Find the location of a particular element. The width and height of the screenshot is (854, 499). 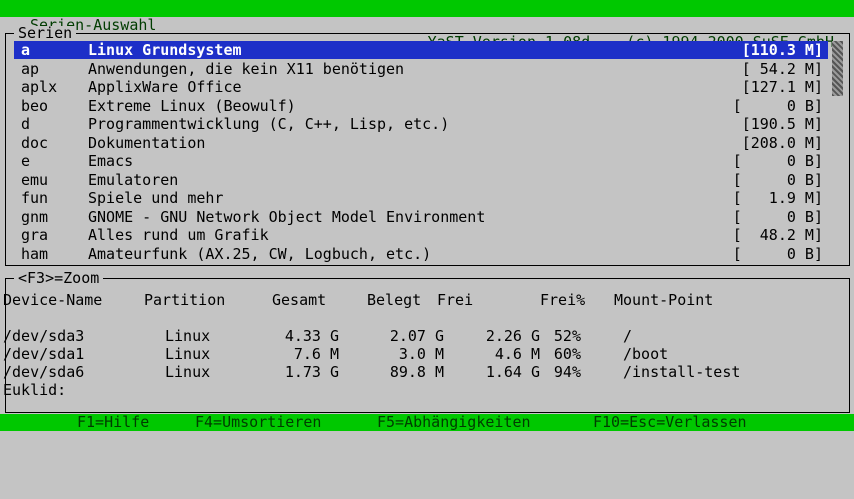

device-total: 7.6 M is located at coordinates (316, 354).